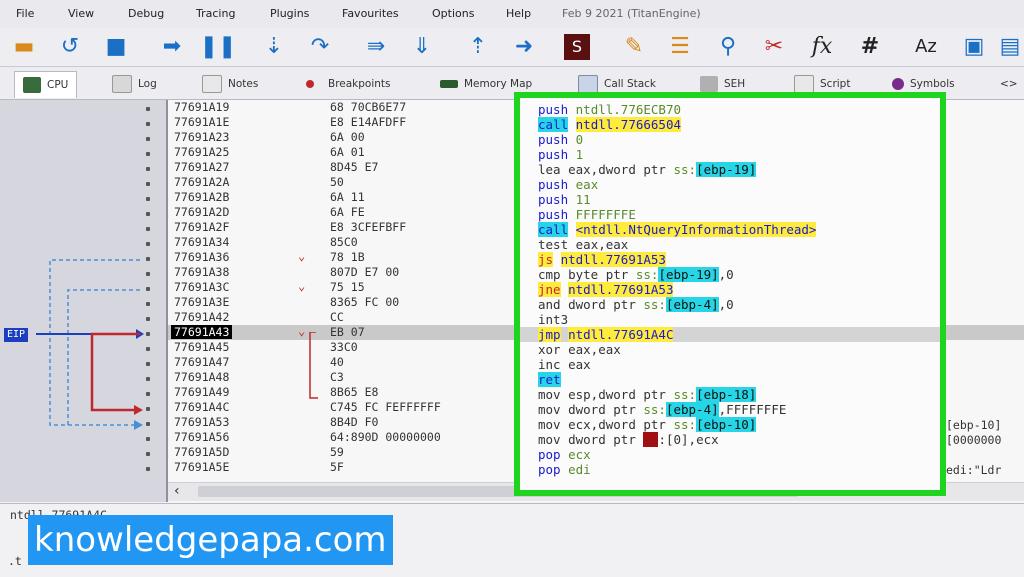 The width and height of the screenshot is (1024, 577). I want to click on labels-icon: ⚲, so click(728, 47).